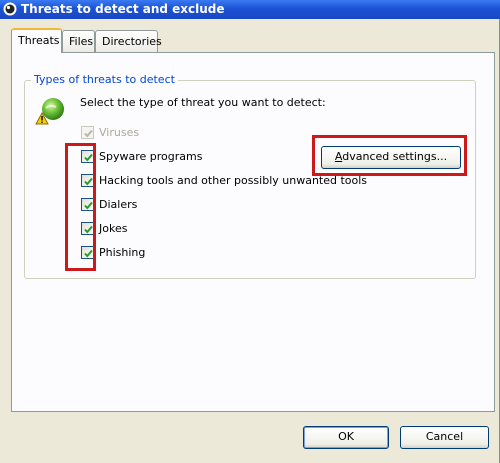 The width and height of the screenshot is (500, 463). What do you see at coordinates (113, 228) in the screenshot?
I see `checkbox-label: Jokes` at bounding box center [113, 228].